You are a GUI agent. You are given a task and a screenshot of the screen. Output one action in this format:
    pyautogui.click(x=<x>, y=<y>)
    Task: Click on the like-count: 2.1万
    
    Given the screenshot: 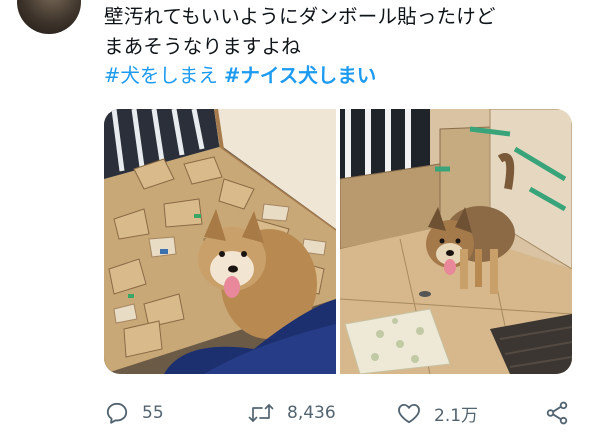 What is the action you would take?
    pyautogui.click(x=456, y=415)
    